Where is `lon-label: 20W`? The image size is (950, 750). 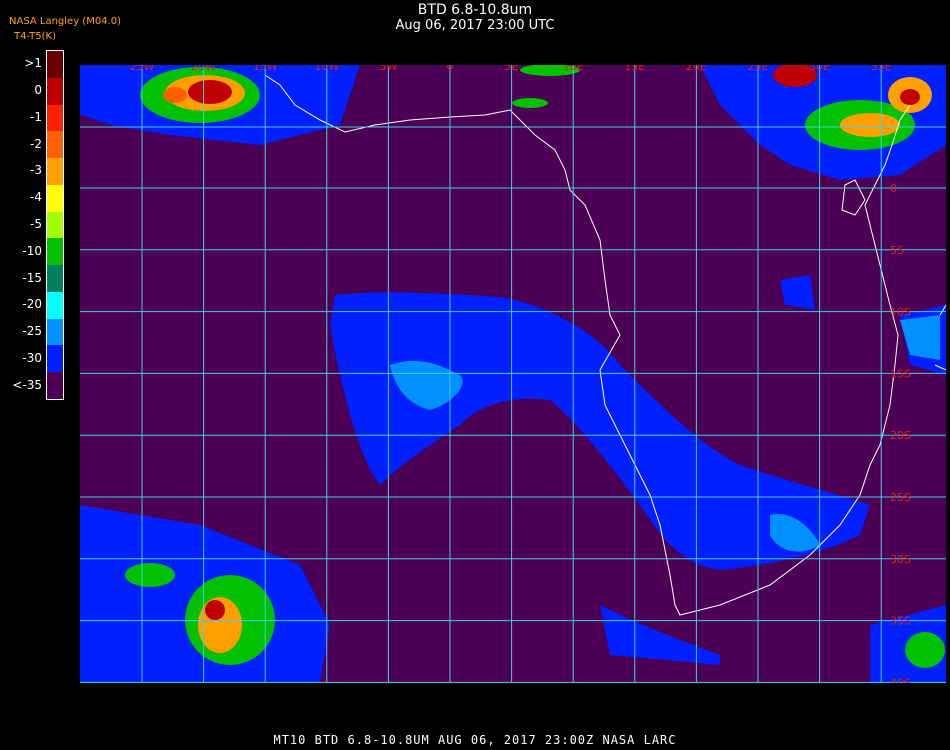 lon-label: 20W is located at coordinates (203, 69).